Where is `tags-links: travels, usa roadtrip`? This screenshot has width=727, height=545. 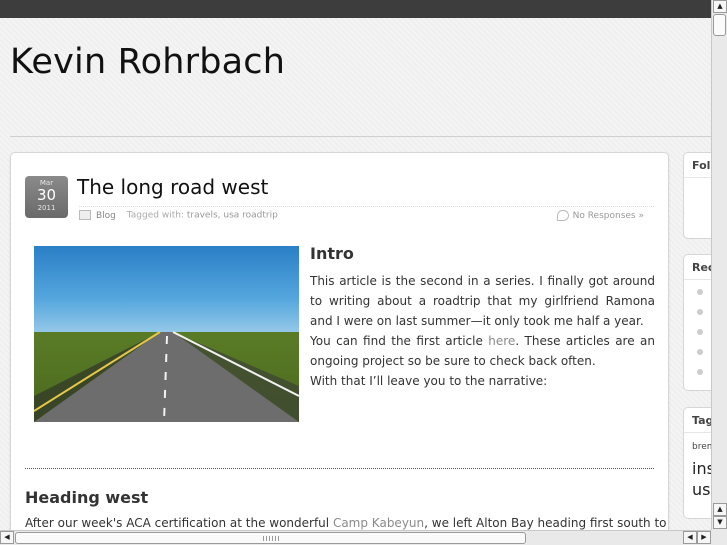
tags-links: travels, usa roadtrip is located at coordinates (232, 216).